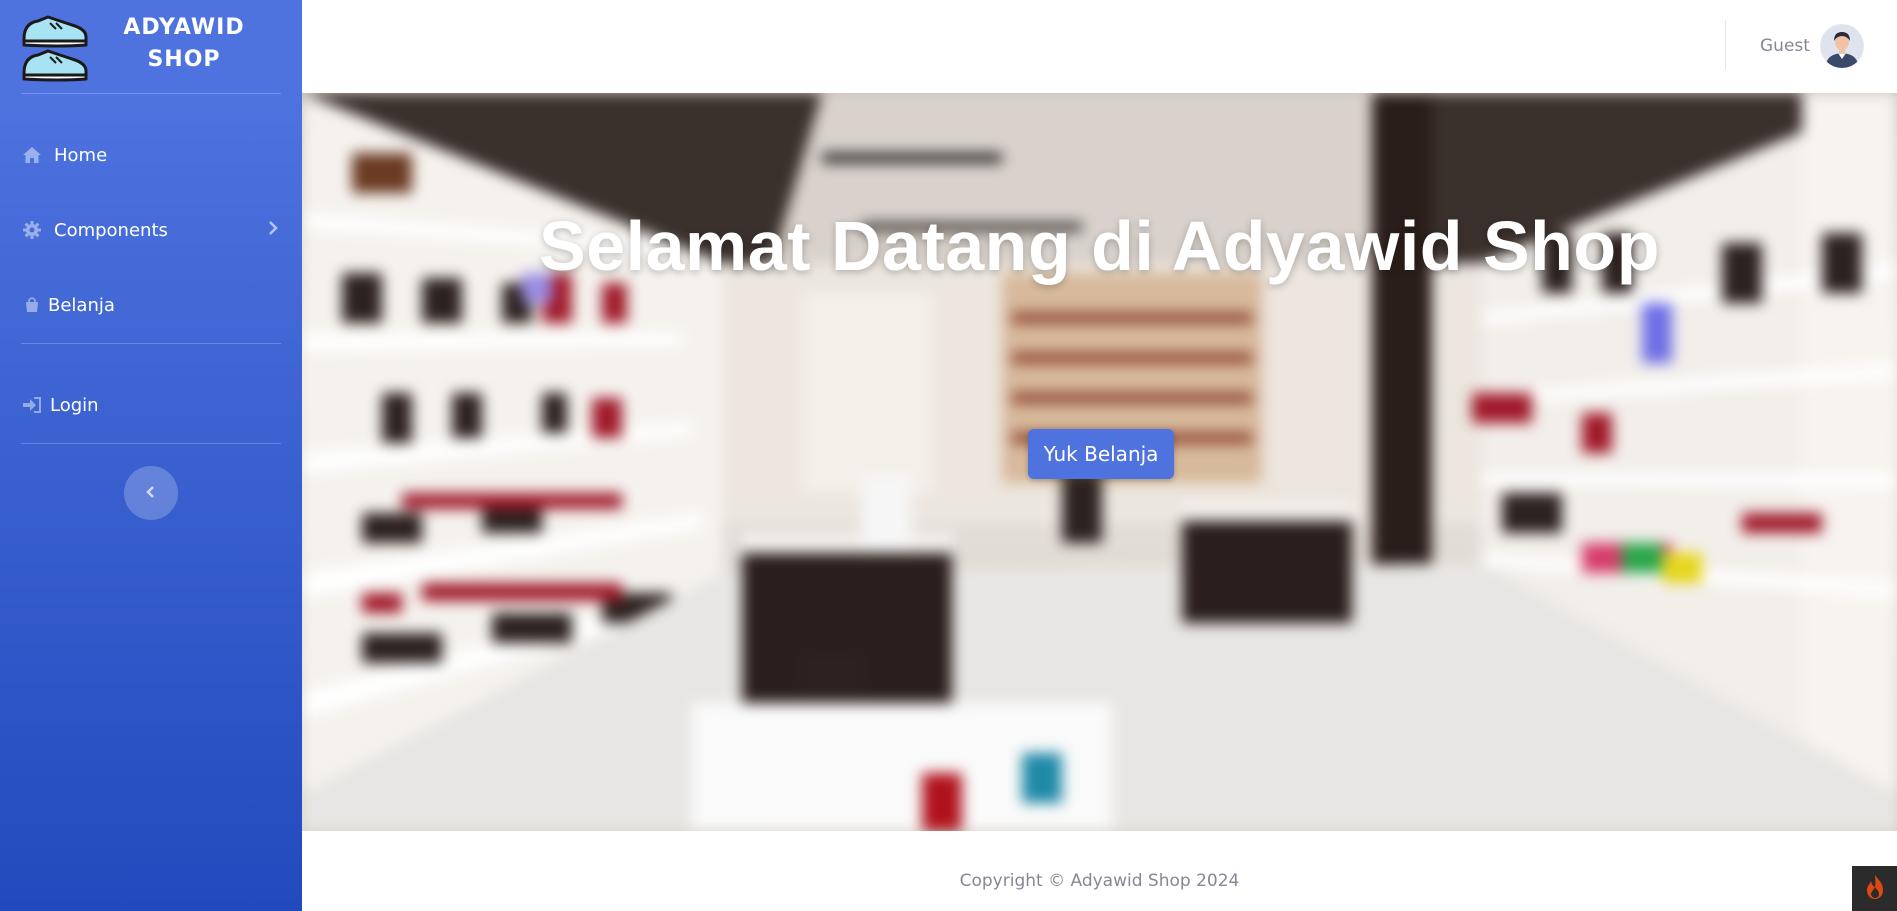 This screenshot has height=911, width=1897. Describe the element at coordinates (1099, 881) in the screenshot. I see `copyright-text: Copyright © Adyawid Shop 2024` at that location.